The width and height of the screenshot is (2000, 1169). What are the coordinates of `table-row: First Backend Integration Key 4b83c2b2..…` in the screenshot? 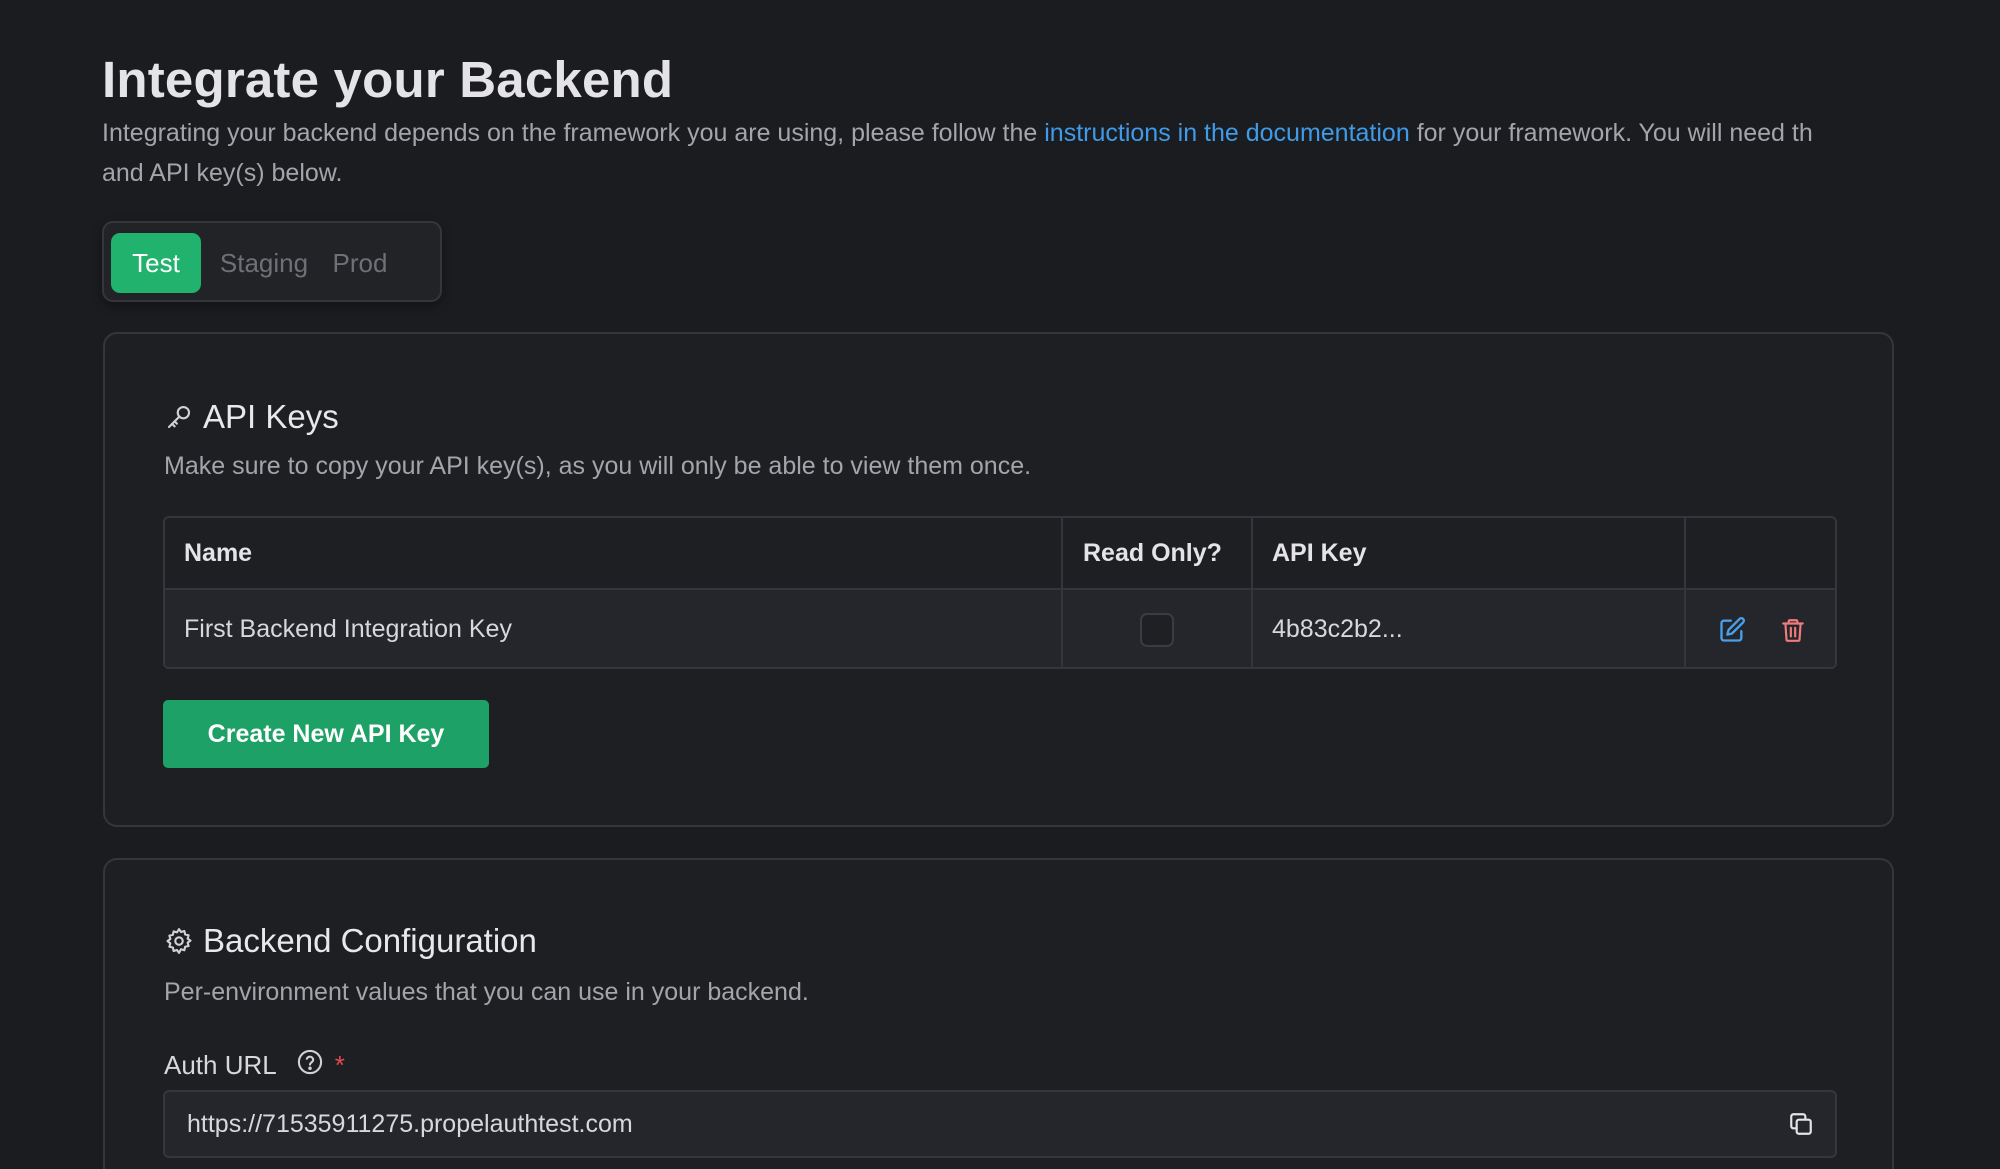 It's located at (1000, 628).